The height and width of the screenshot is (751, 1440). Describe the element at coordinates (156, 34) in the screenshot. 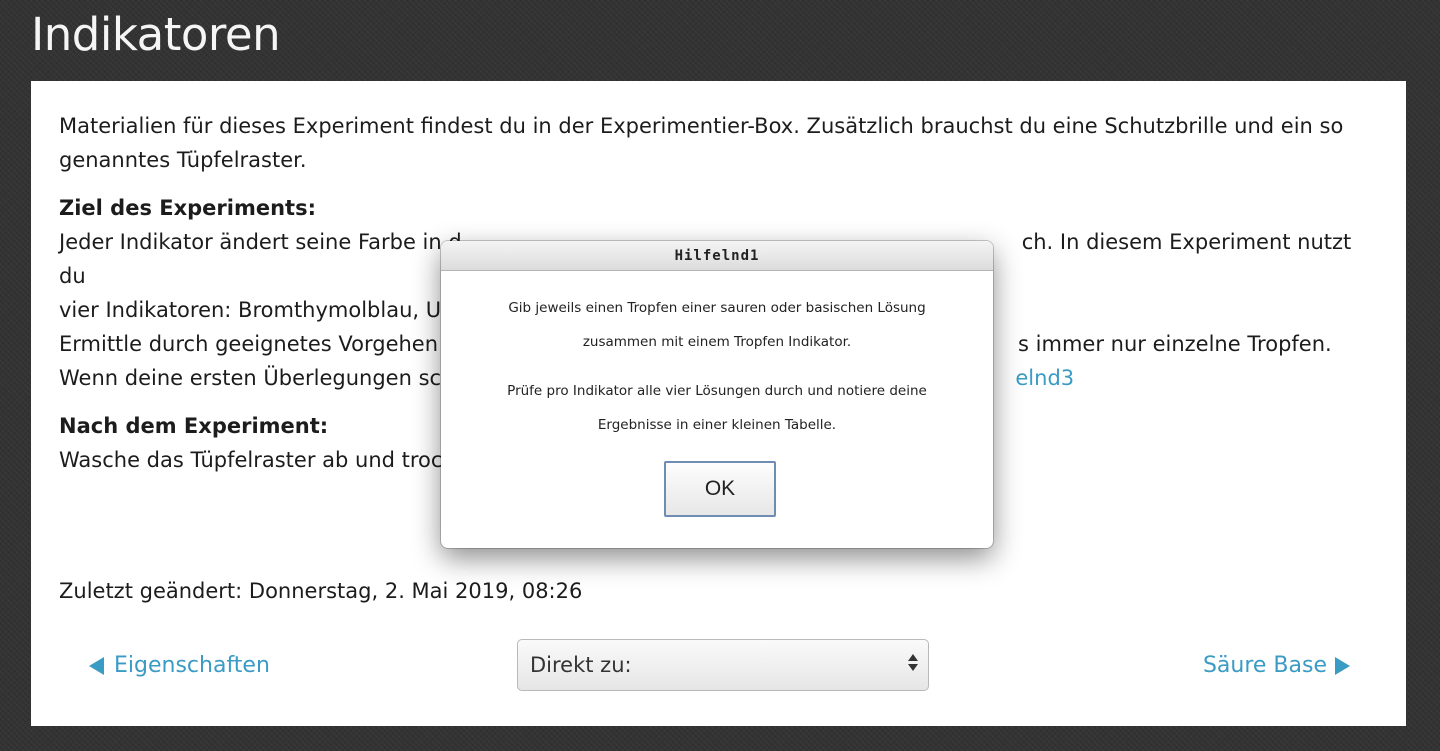

I see `page-title: Indikatoren` at that location.